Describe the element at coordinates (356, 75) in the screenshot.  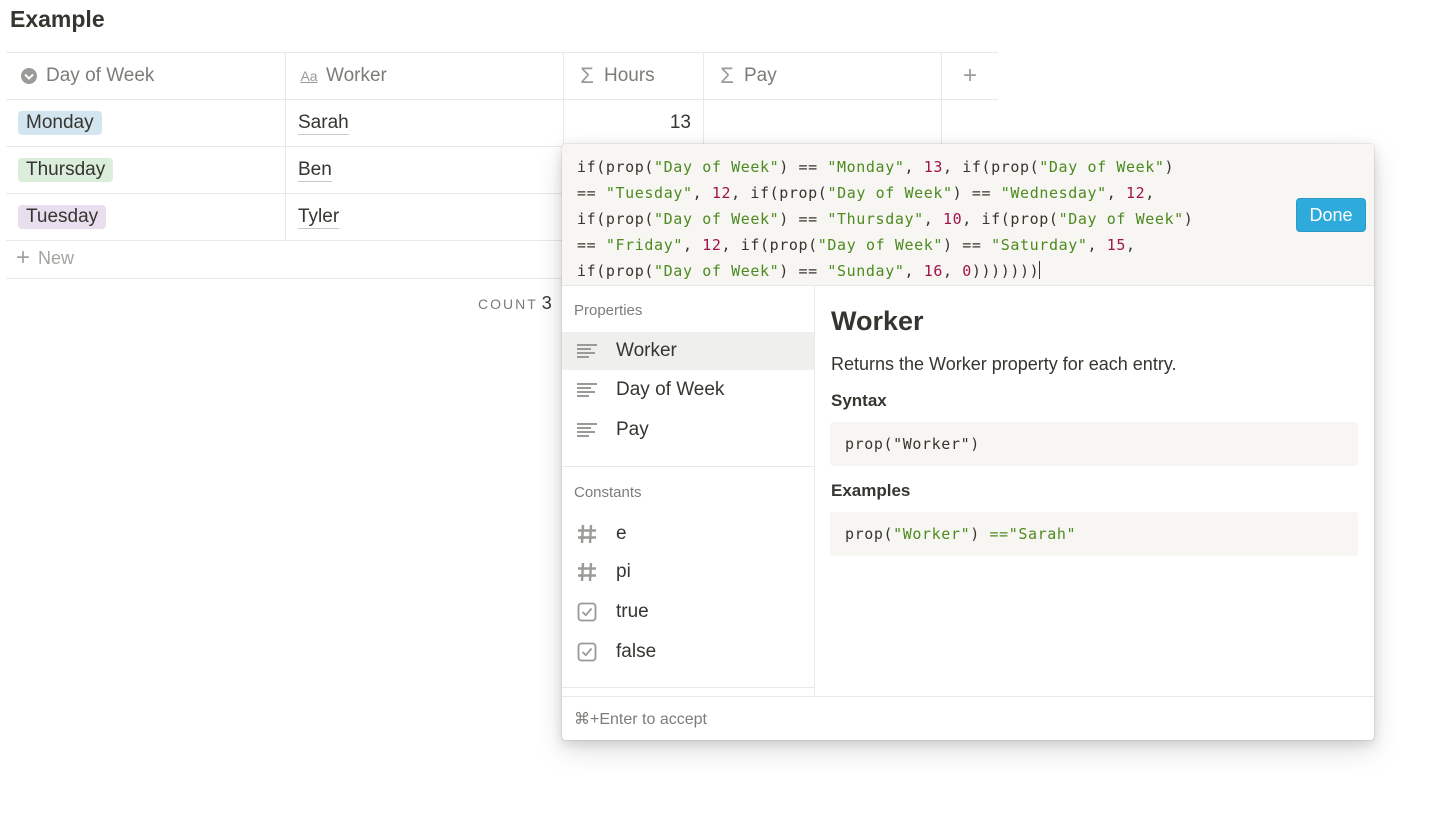
I see `column-label: Worker` at that location.